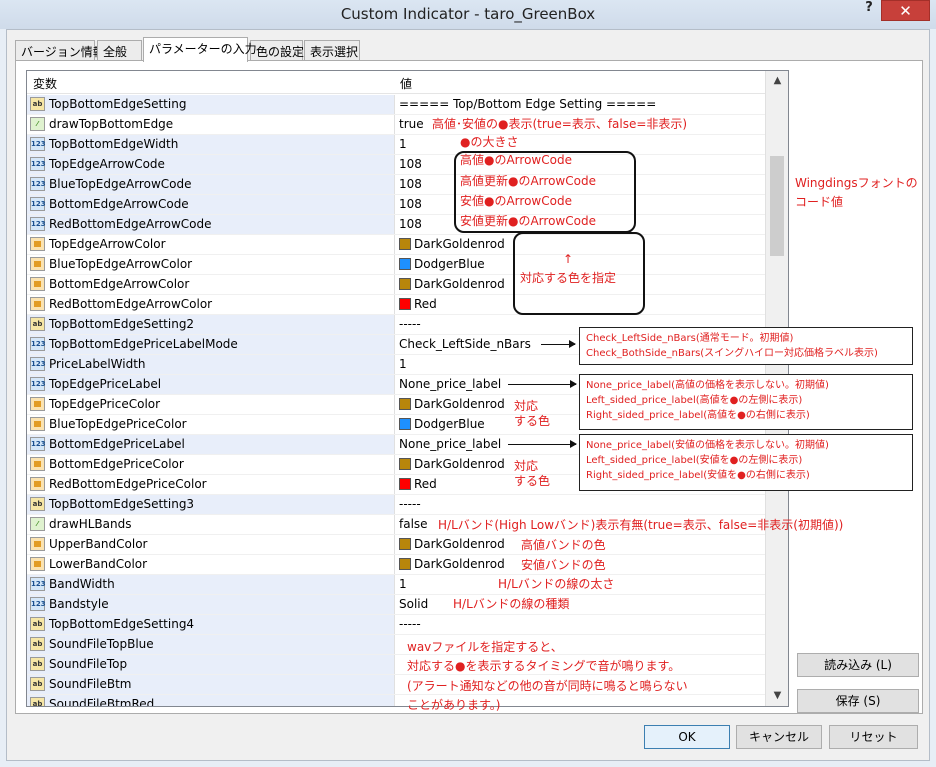  Describe the element at coordinates (211, 164) in the screenshot. I see `parameter-name-cell: 123 TopEdgeArrowCode` at that location.